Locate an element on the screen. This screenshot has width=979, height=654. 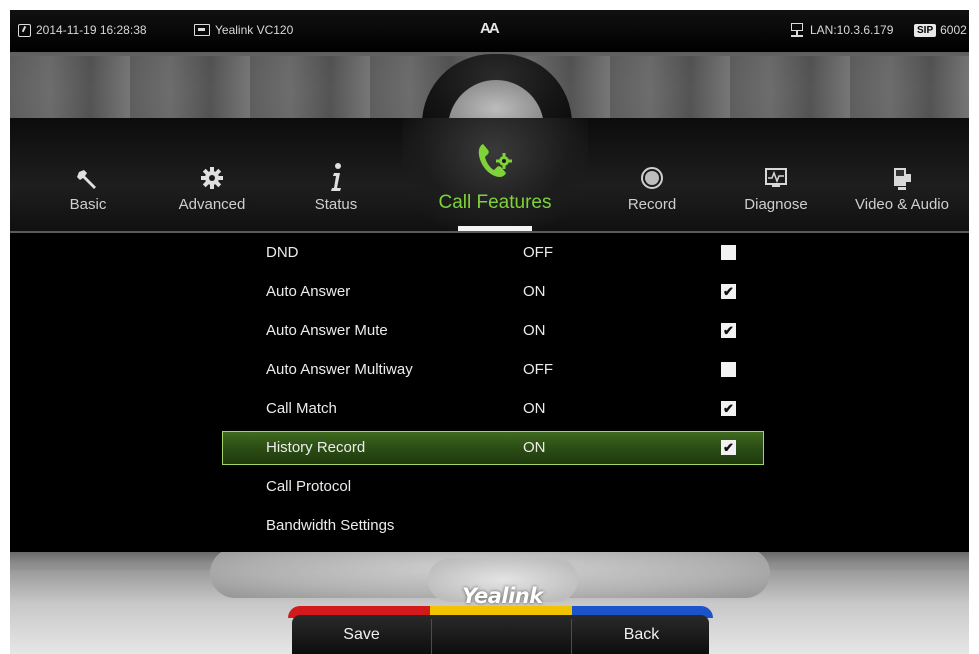
sip-account-text: 6002 is located at coordinates (953, 30).